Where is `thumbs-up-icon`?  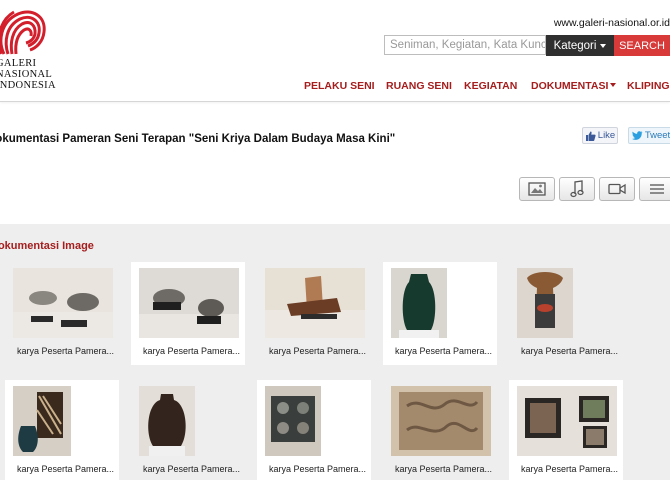
thumbs-up-icon is located at coordinates (590, 136).